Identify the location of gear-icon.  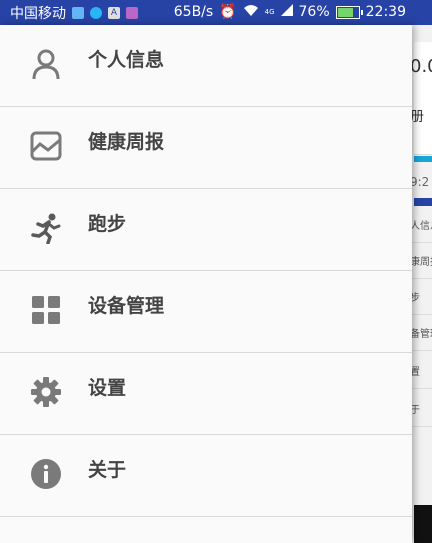
(46, 392).